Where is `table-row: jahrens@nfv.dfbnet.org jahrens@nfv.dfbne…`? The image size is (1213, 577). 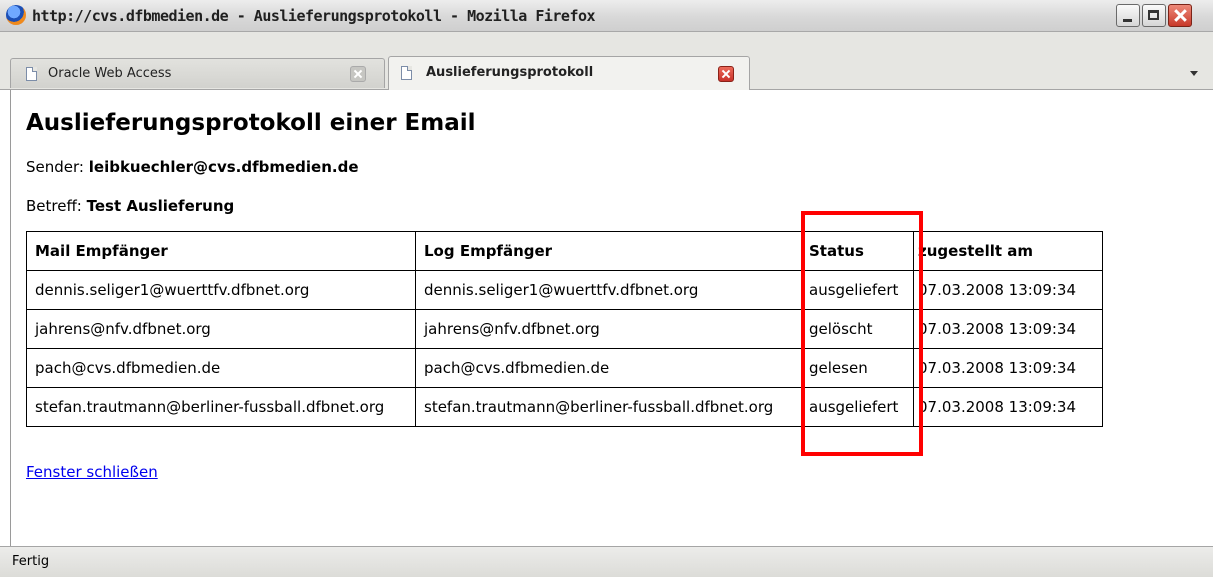
table-row: jahrens@nfv.dfbnet.org jahrens@nfv.dfbne… is located at coordinates (564, 329).